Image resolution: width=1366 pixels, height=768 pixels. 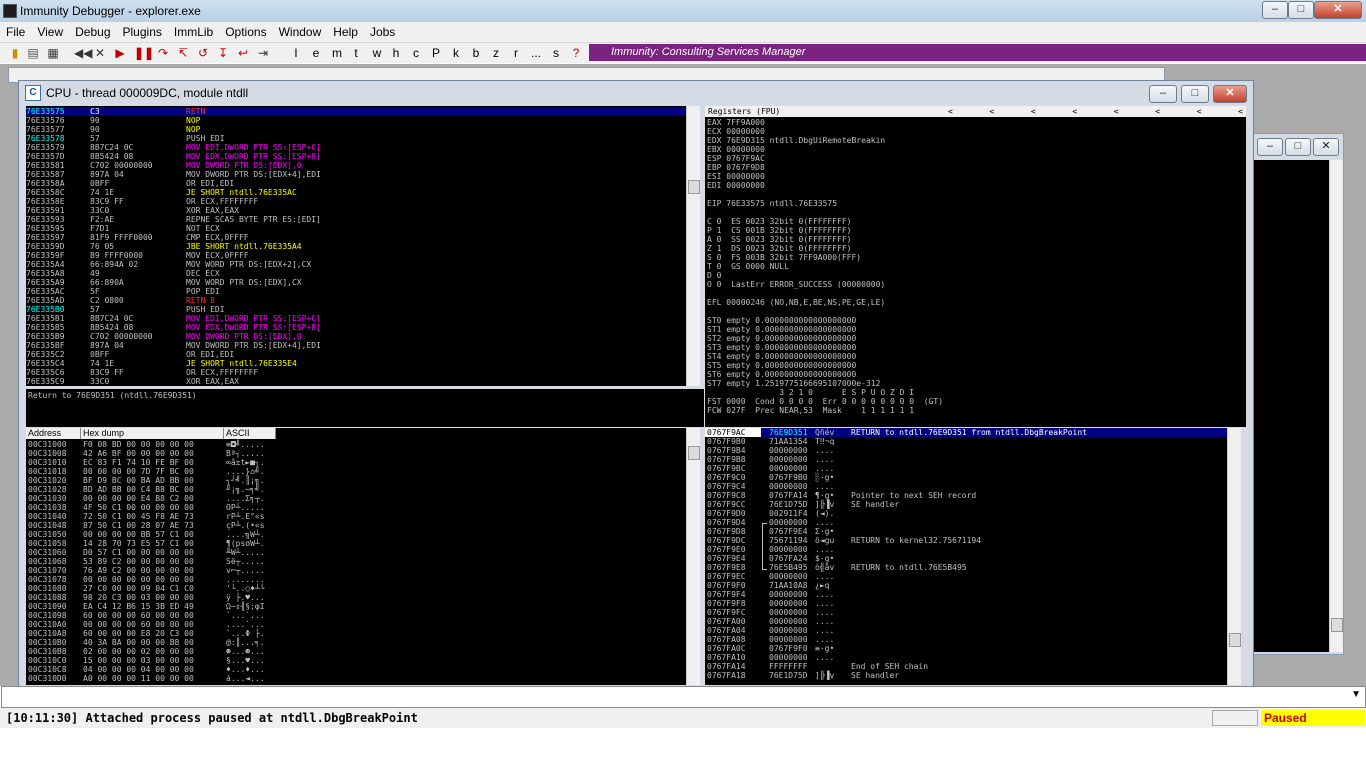 What do you see at coordinates (83, 53) in the screenshot?
I see `rewind-icon: ◀◀` at bounding box center [83, 53].